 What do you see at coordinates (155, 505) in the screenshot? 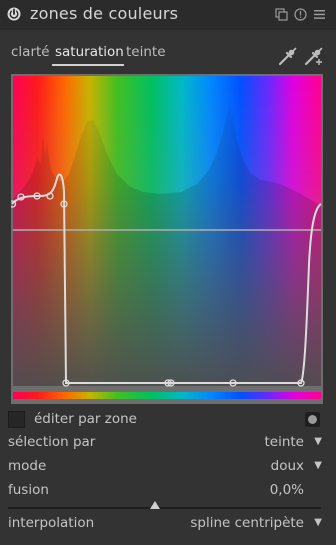
I see `fusion-slider-handle` at bounding box center [155, 505].